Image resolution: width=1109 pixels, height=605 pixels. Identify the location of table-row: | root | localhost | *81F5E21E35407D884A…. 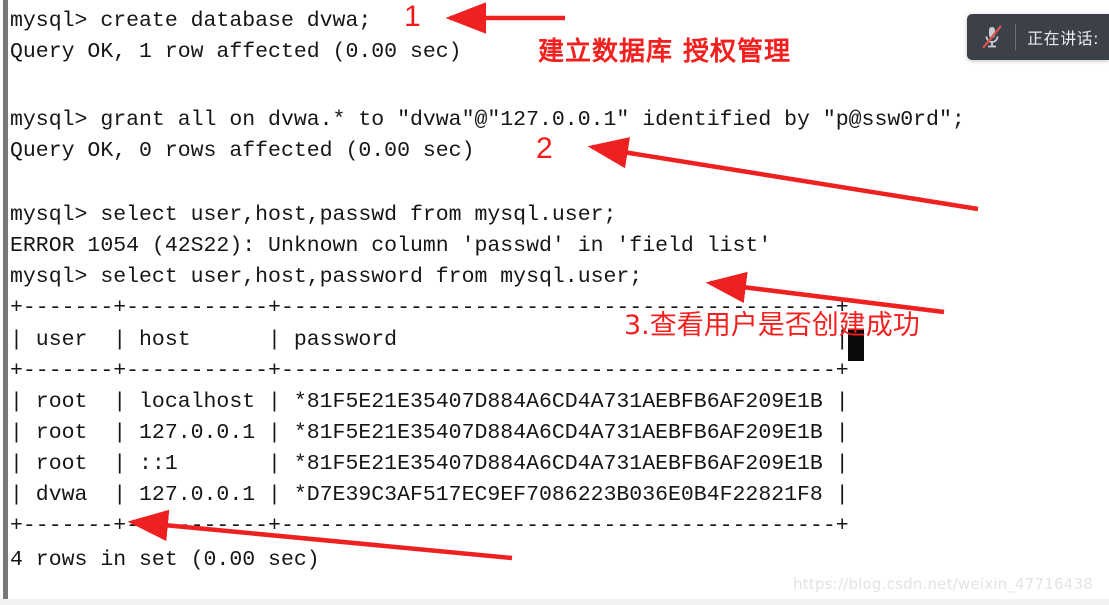
(429, 402).